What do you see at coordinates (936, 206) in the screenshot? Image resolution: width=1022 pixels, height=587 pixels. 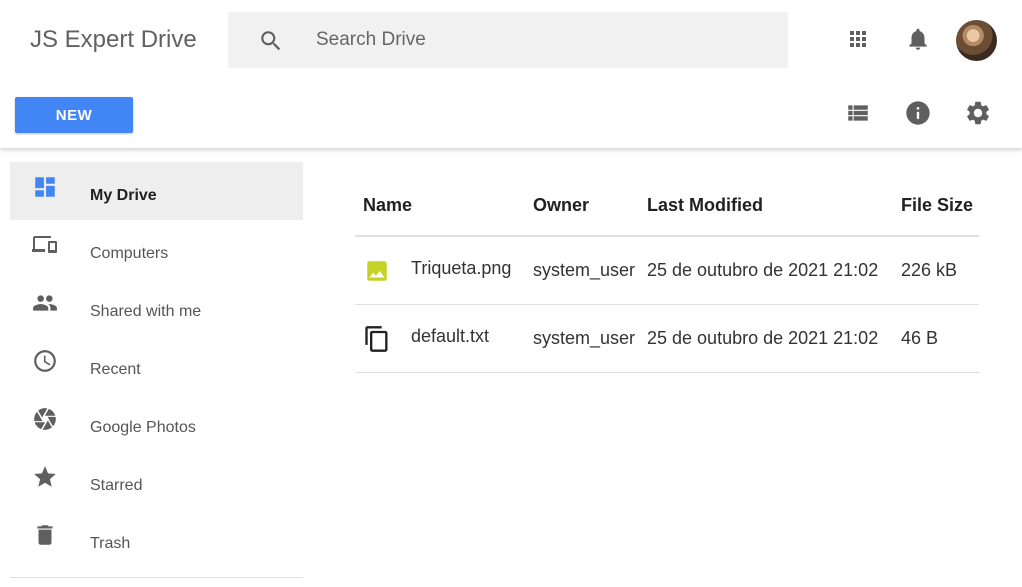 I see `column-header-file-size: File Size` at bounding box center [936, 206].